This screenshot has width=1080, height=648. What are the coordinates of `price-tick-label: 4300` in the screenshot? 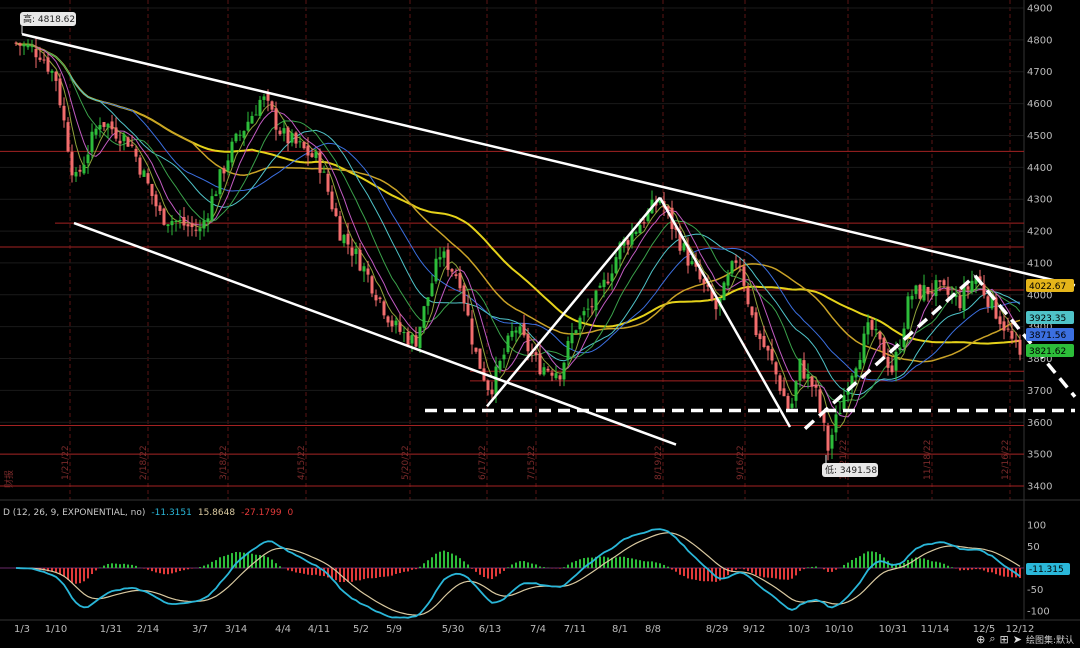 It's located at (1039, 200).